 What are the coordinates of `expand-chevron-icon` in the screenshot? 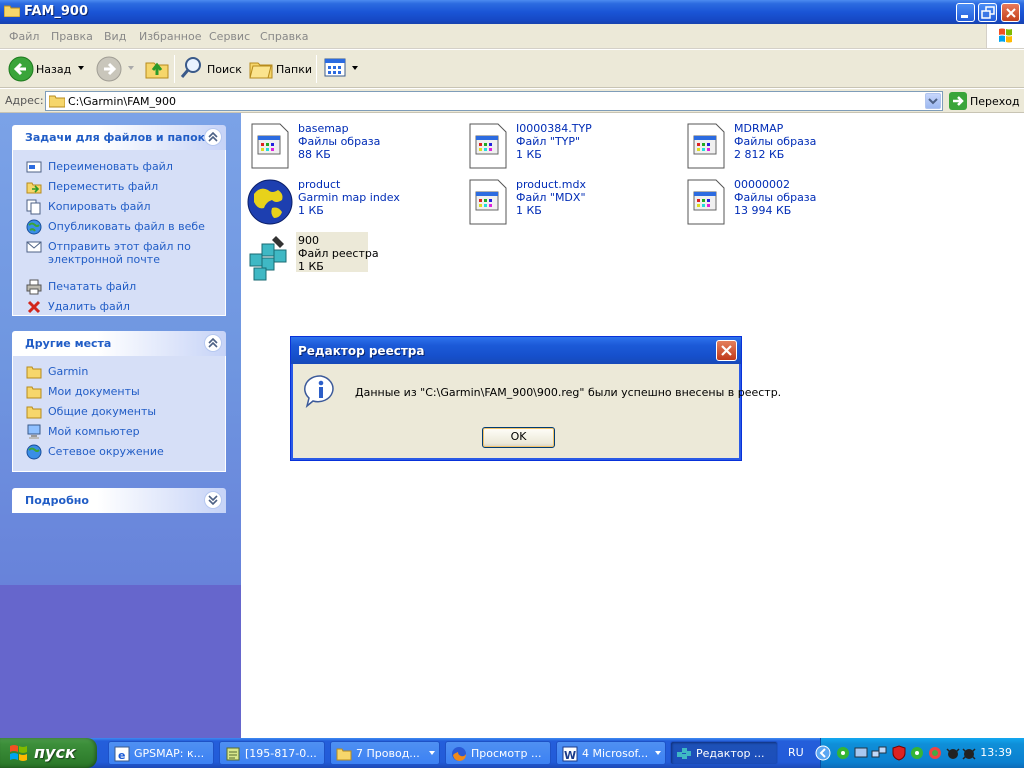 It's located at (213, 500).